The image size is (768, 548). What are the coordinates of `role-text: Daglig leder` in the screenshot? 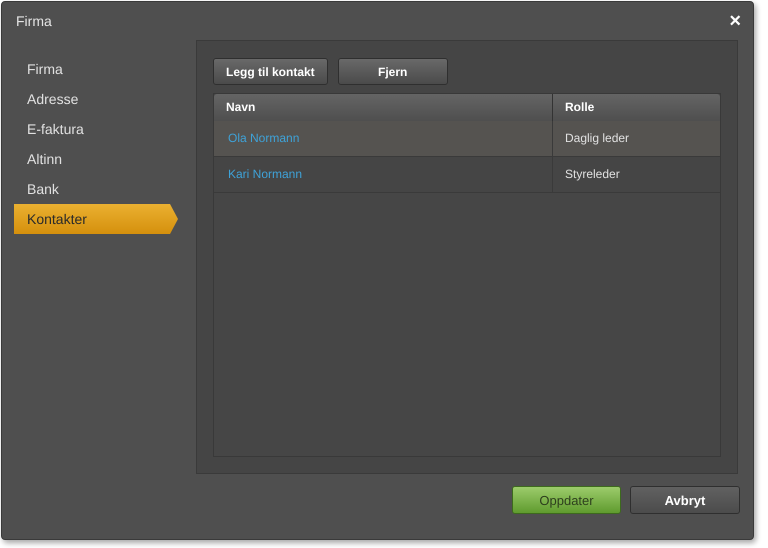 It's located at (597, 138).